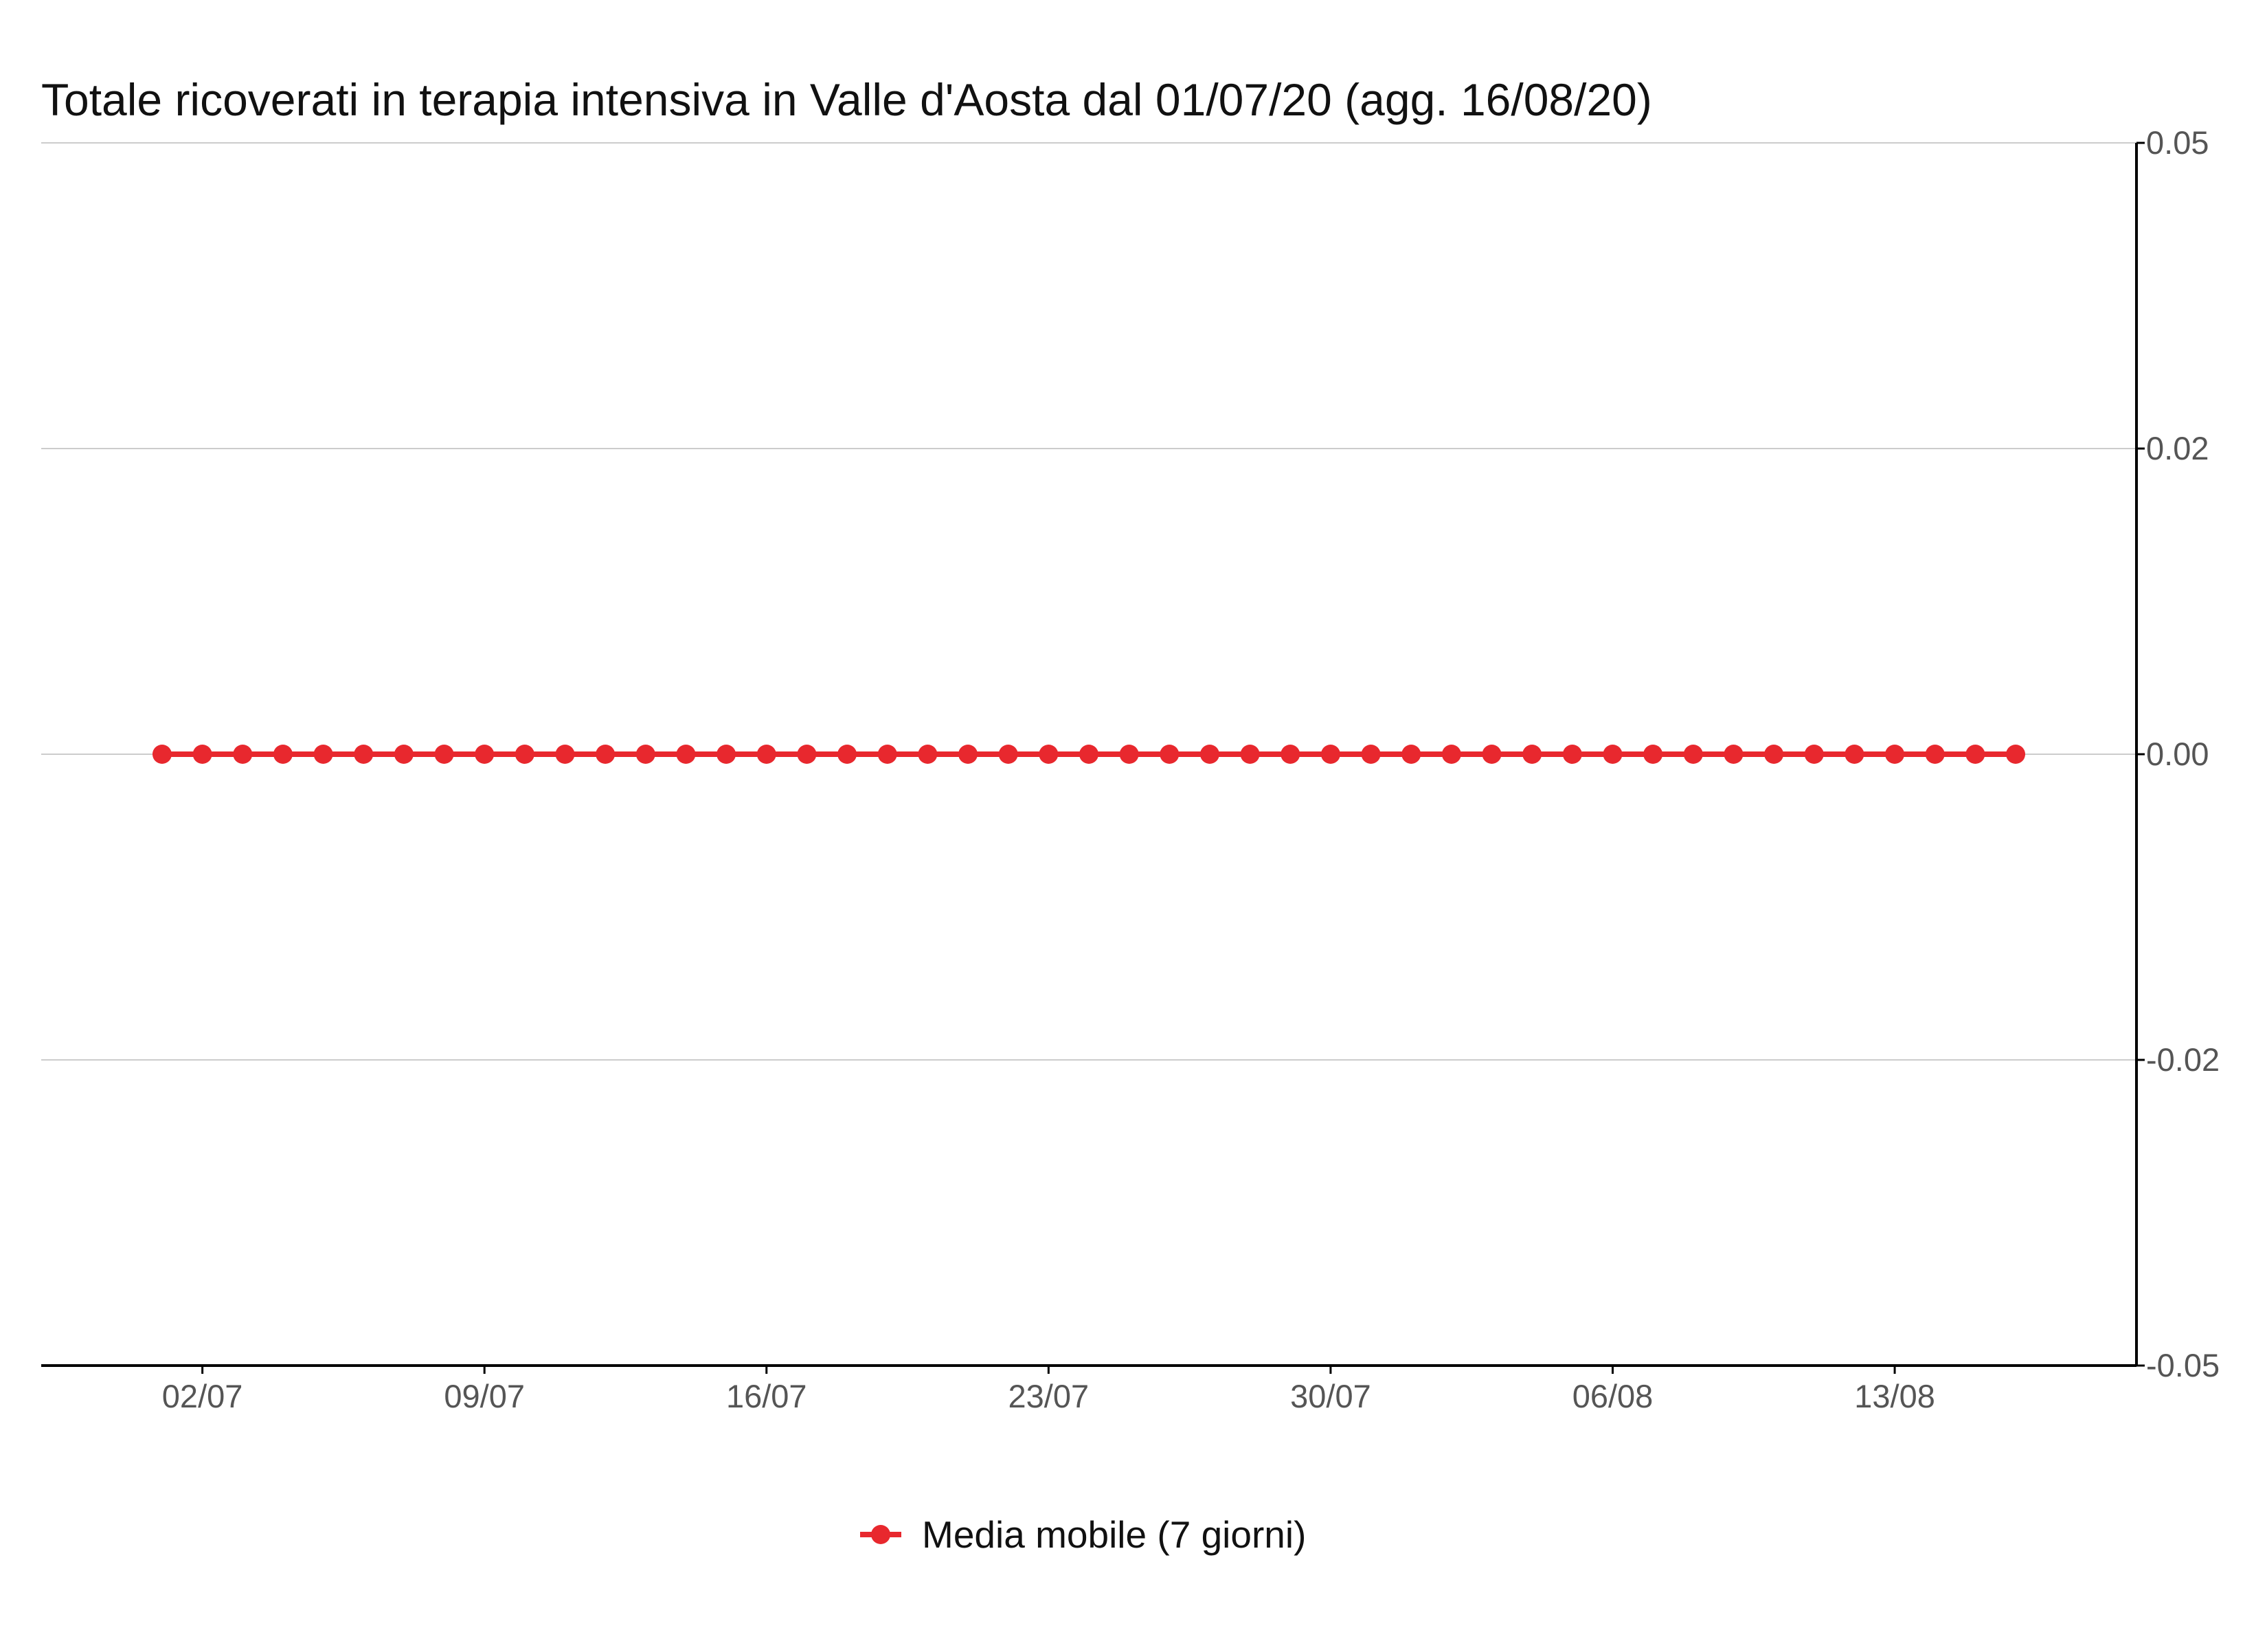  What do you see at coordinates (880, 1534) in the screenshot?
I see `legend-marker-swatch` at bounding box center [880, 1534].